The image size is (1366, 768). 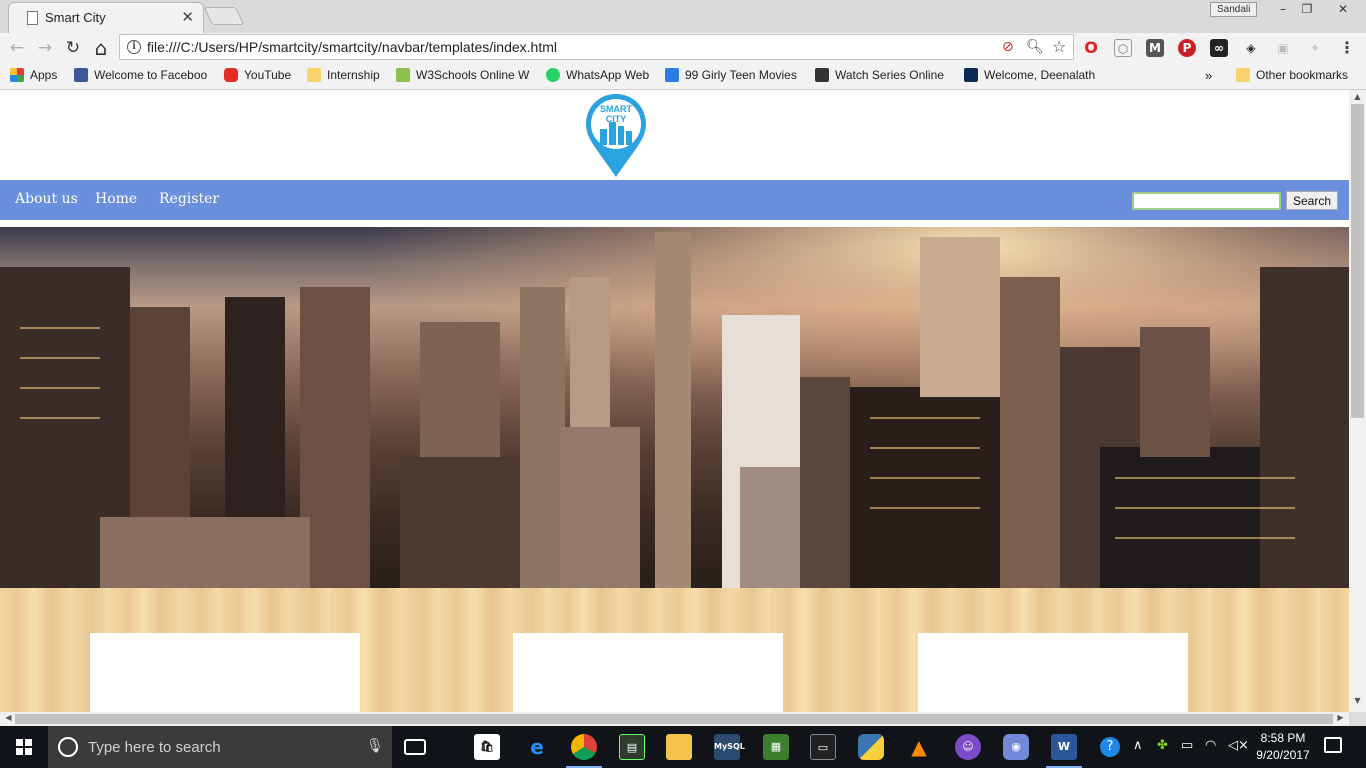 What do you see at coordinates (45, 48) in the screenshot?
I see `forward-button: →` at bounding box center [45, 48].